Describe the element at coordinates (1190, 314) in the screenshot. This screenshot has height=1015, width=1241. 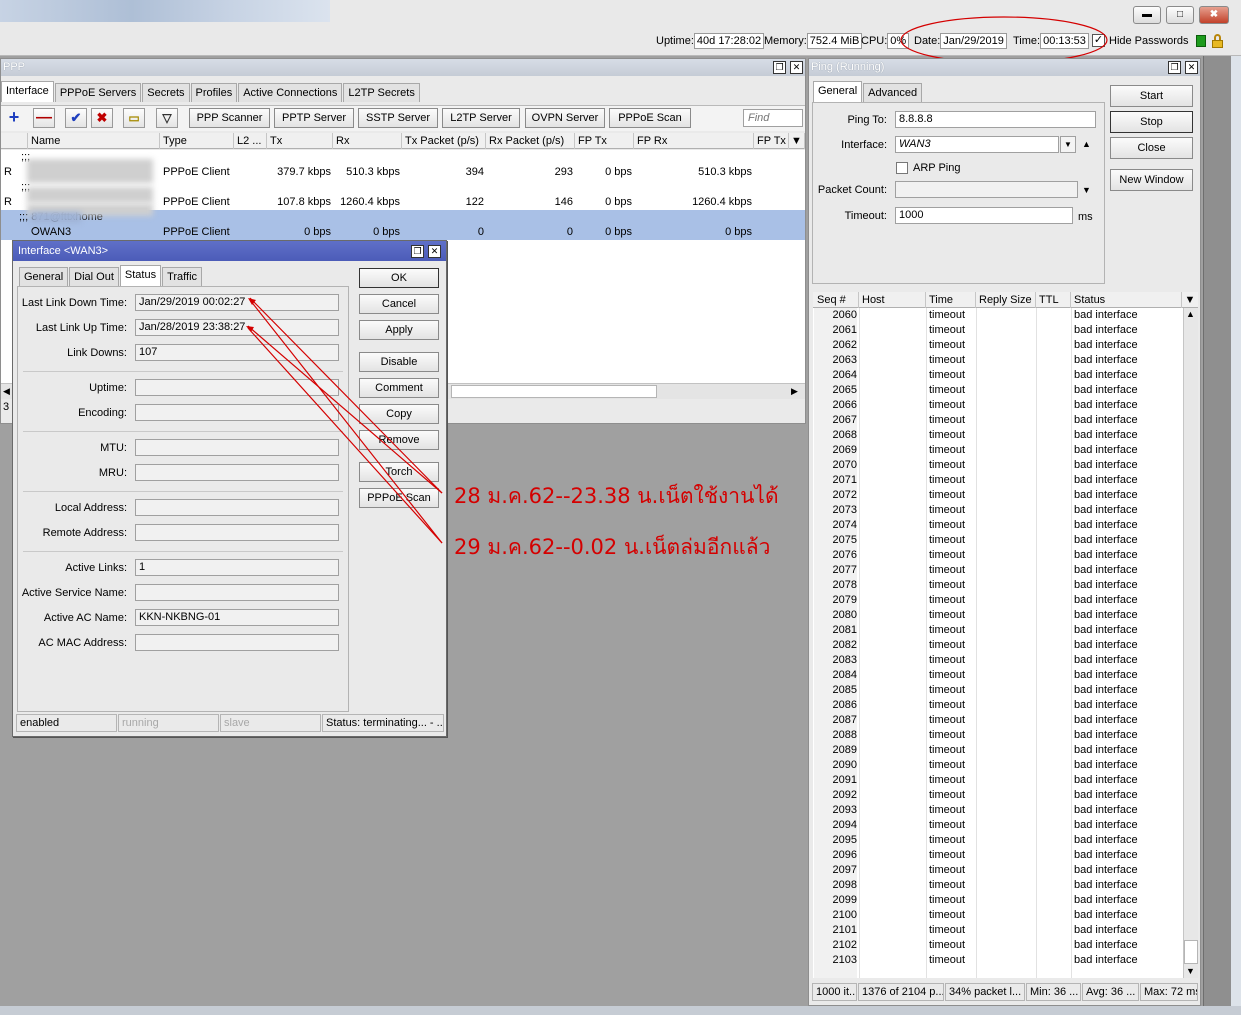
I see `scroll-up-icon: ▲` at that location.